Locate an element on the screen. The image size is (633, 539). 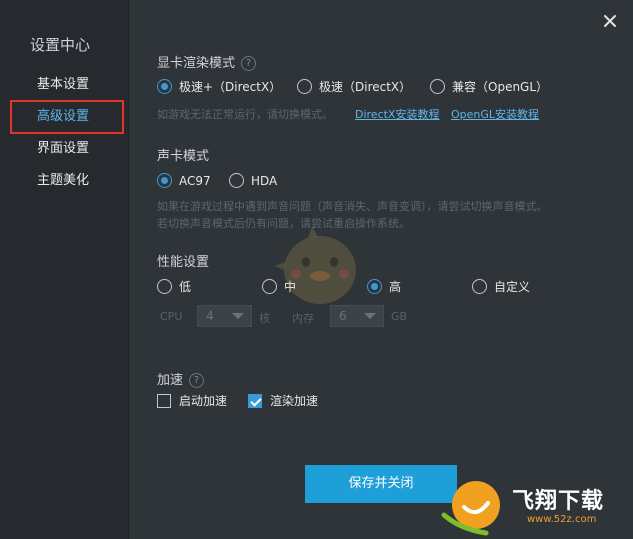
radio-opengl: 兼容（OpenGL） is located at coordinates (489, 87).